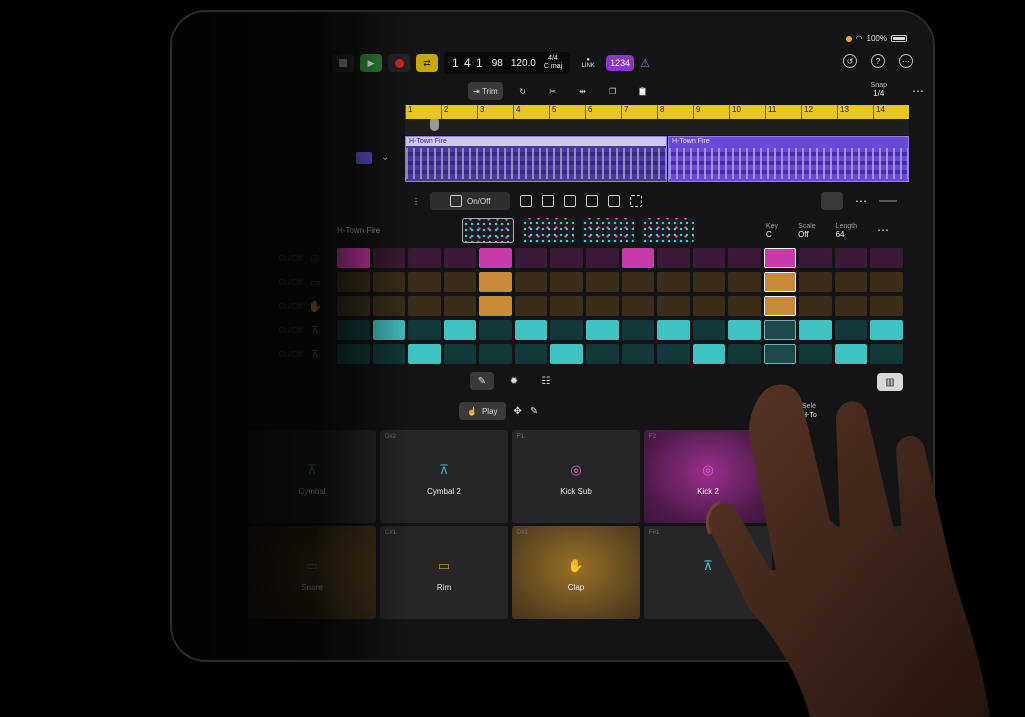 The height and width of the screenshot is (717, 1025). I want to click on row-header-cymbal: On/Off ⊼, so click(262, 354).